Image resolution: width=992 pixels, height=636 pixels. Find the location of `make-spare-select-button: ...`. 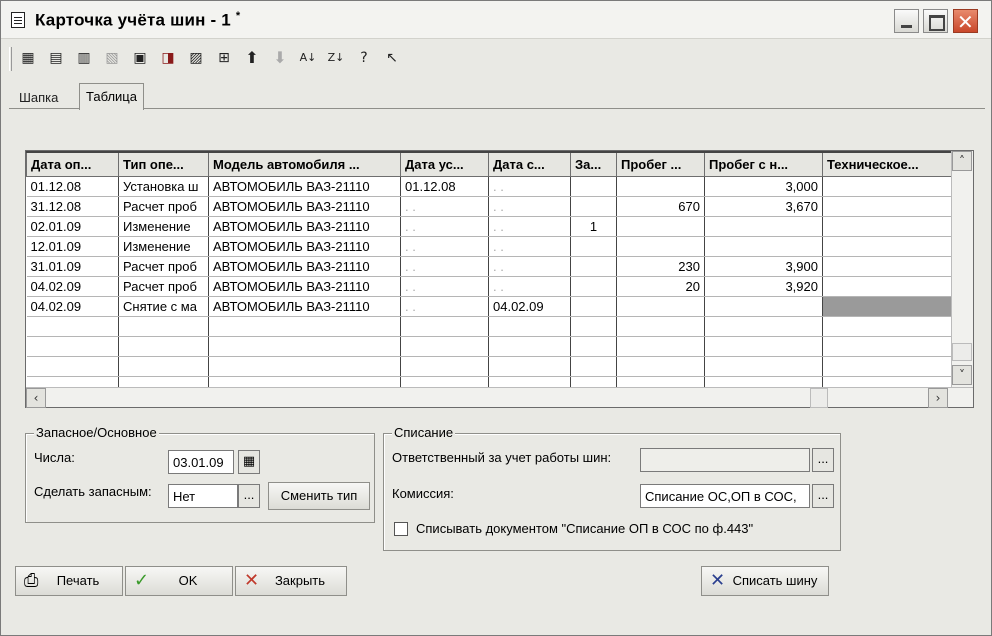

make-spare-select-button: ... is located at coordinates (249, 496).